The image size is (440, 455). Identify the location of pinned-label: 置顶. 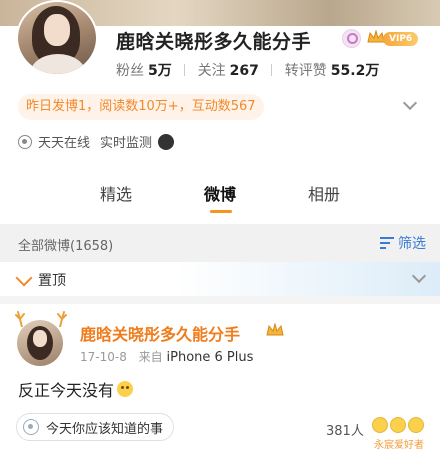
(52, 281).